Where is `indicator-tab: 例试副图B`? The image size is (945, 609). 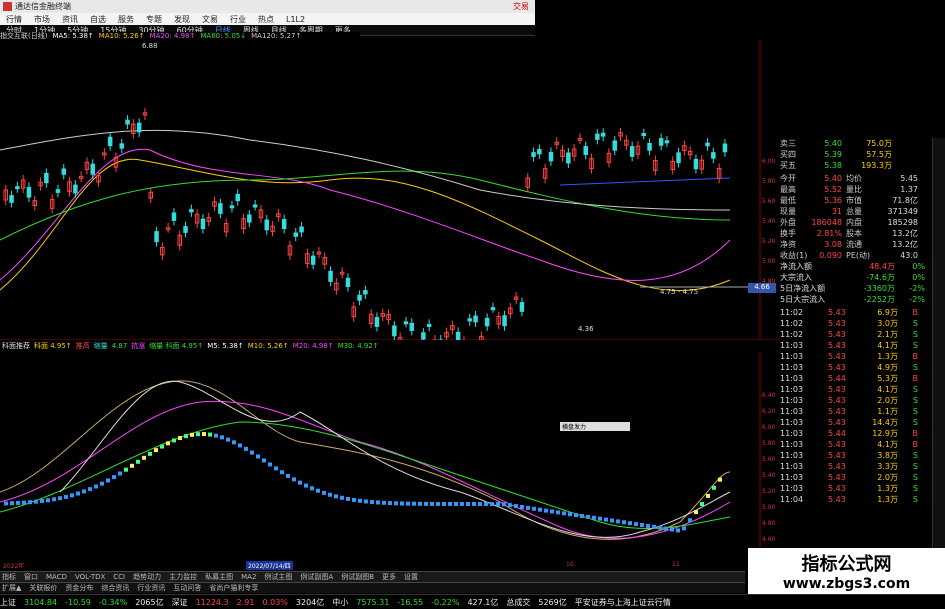 indicator-tab: 例试副图B is located at coordinates (357, 577).